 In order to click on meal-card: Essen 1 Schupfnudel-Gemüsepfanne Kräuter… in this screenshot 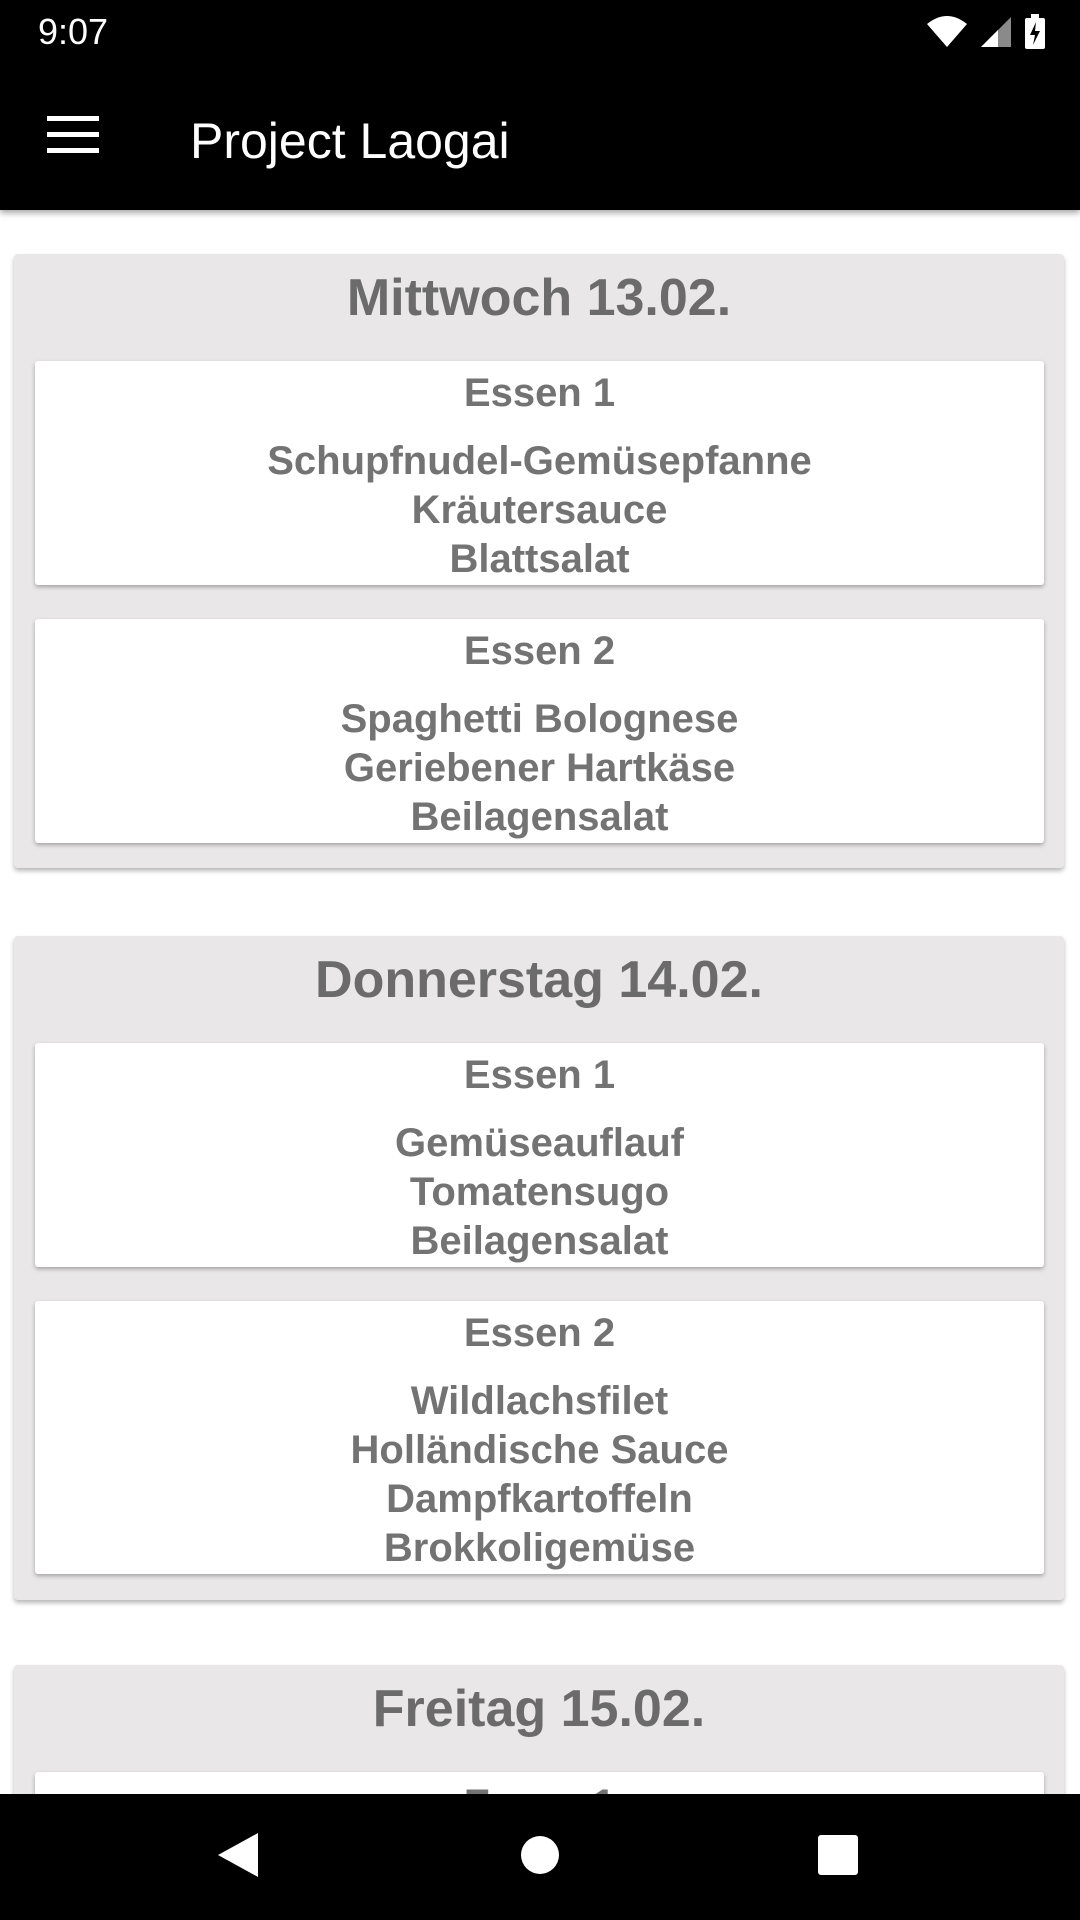, I will do `click(539, 473)`.